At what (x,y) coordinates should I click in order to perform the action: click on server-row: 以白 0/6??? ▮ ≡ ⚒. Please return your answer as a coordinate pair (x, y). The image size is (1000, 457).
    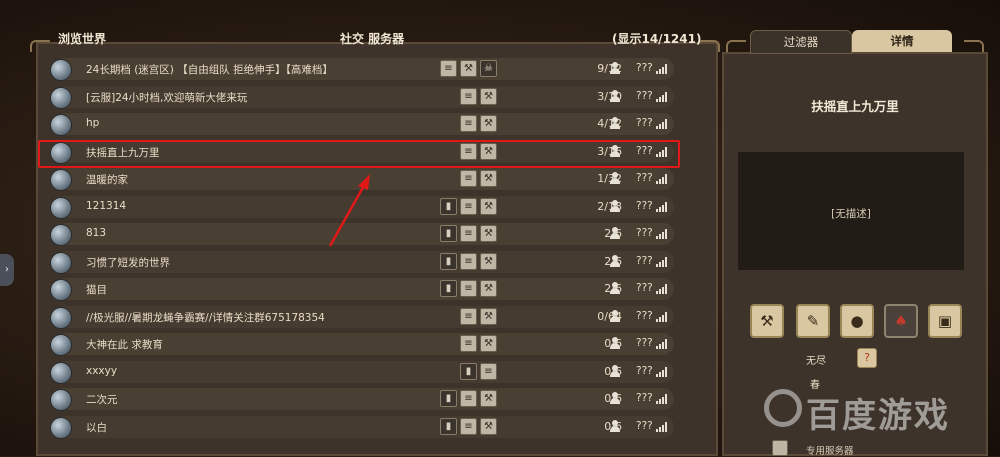
    Looking at the image, I should click on (358, 428).